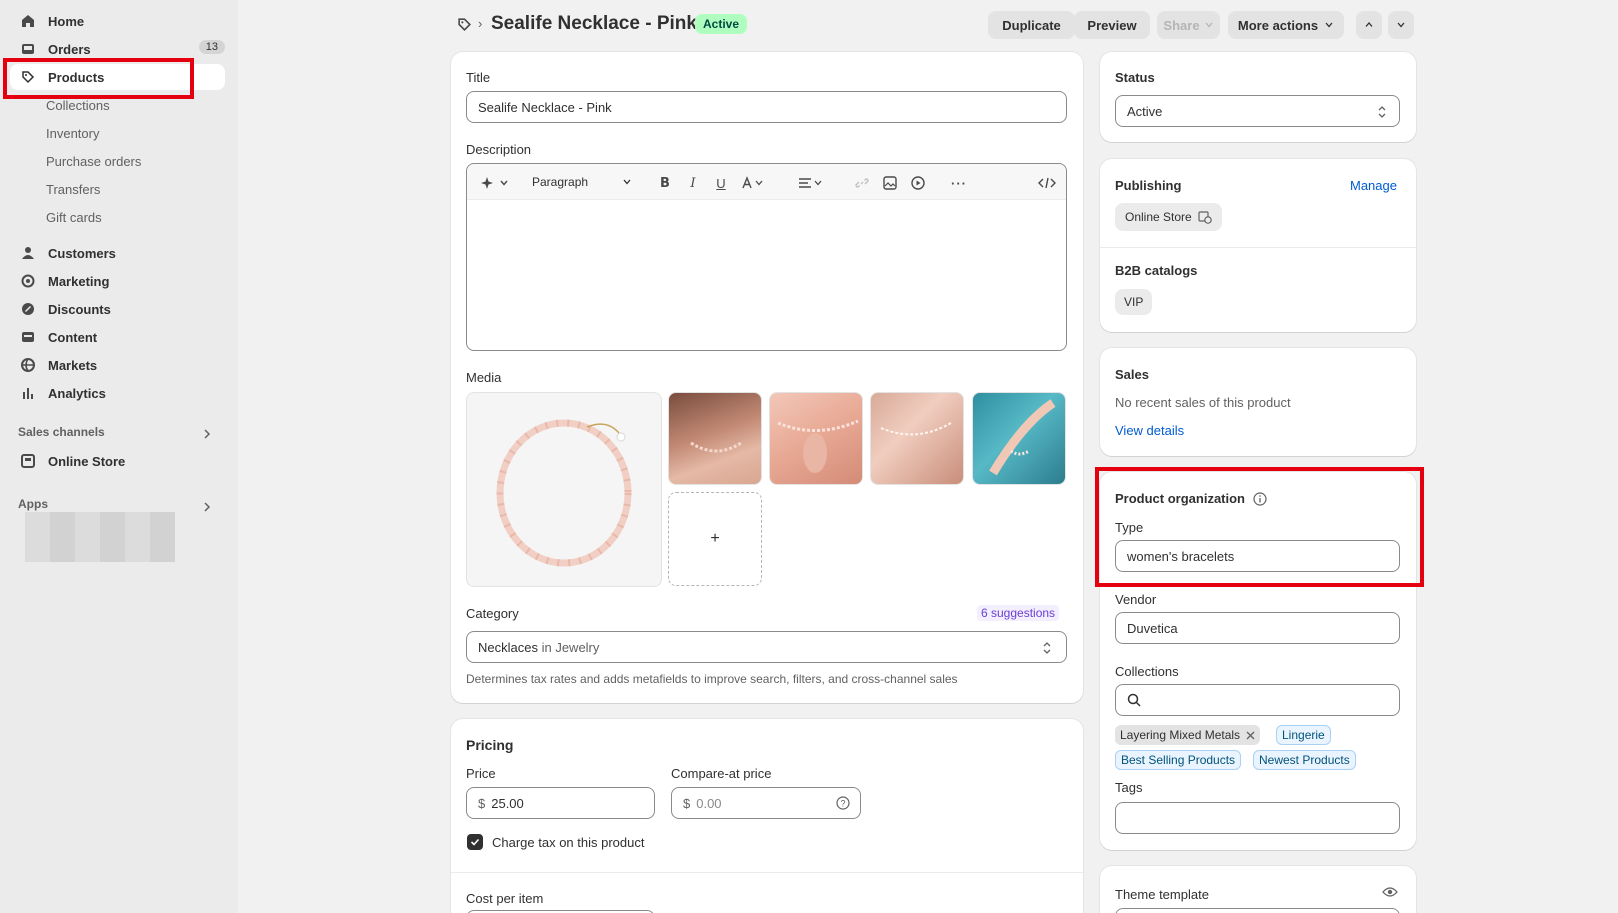 The height and width of the screenshot is (913, 1618). I want to click on sales-heading: Sales, so click(1132, 374).